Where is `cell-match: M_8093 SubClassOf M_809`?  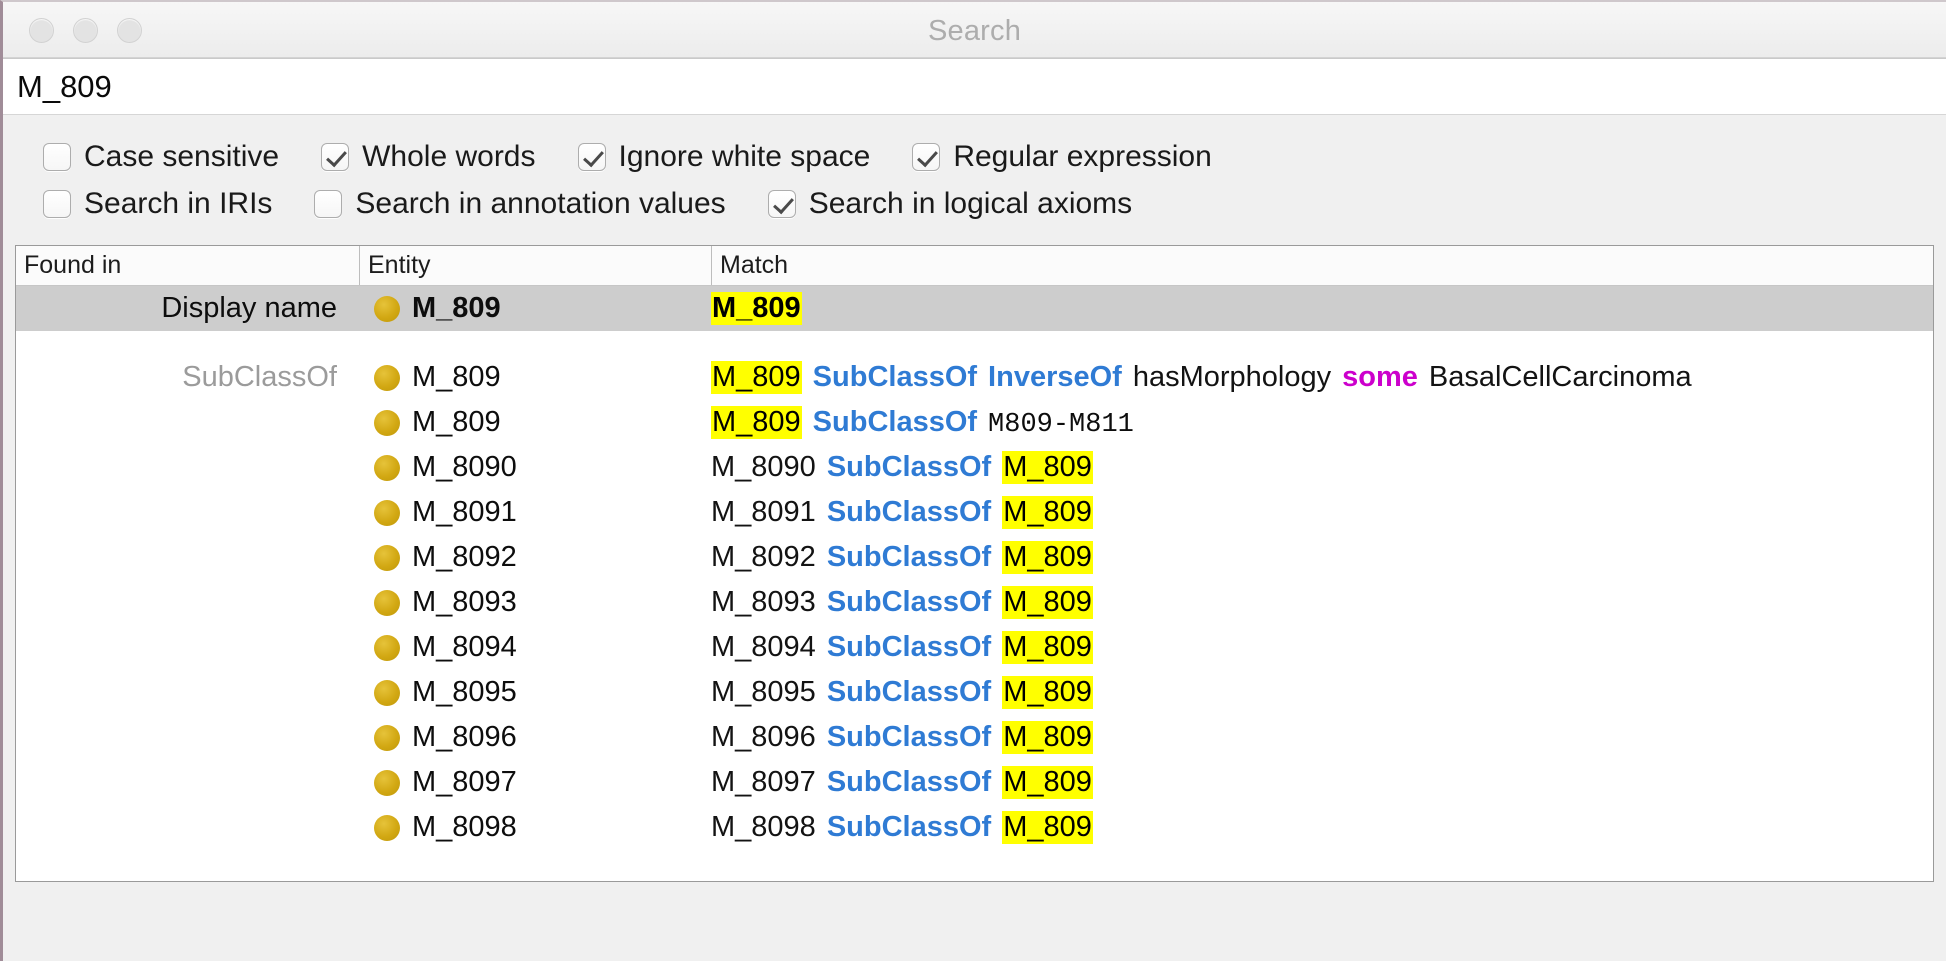 cell-match: M_8093 SubClassOf M_809 is located at coordinates (1322, 602).